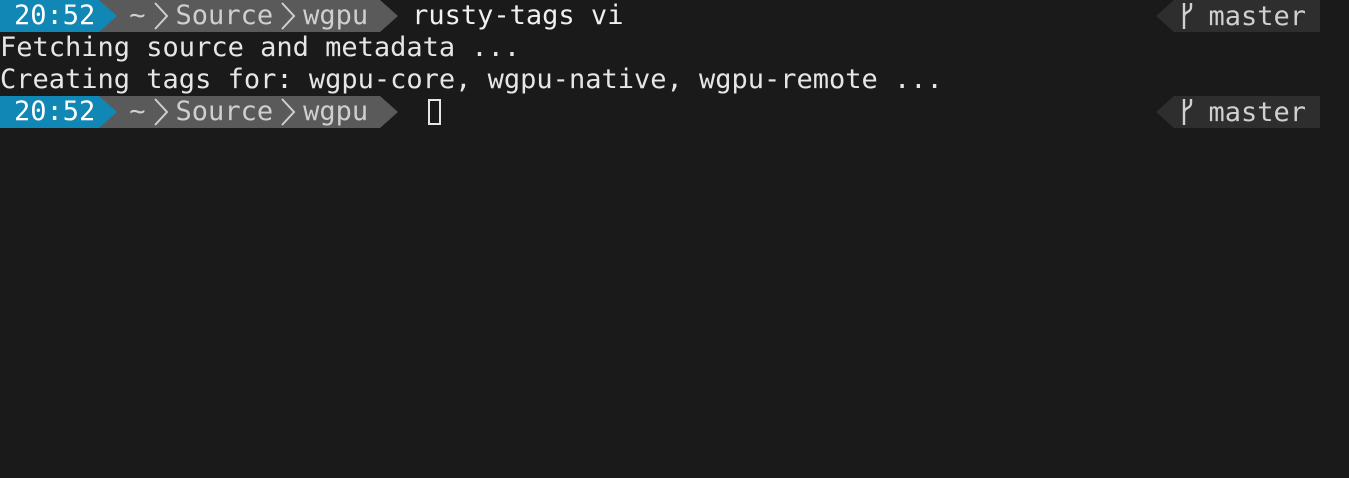 The height and width of the screenshot is (478, 1349). I want to click on command-text: rusty-tags vi, so click(518, 15).